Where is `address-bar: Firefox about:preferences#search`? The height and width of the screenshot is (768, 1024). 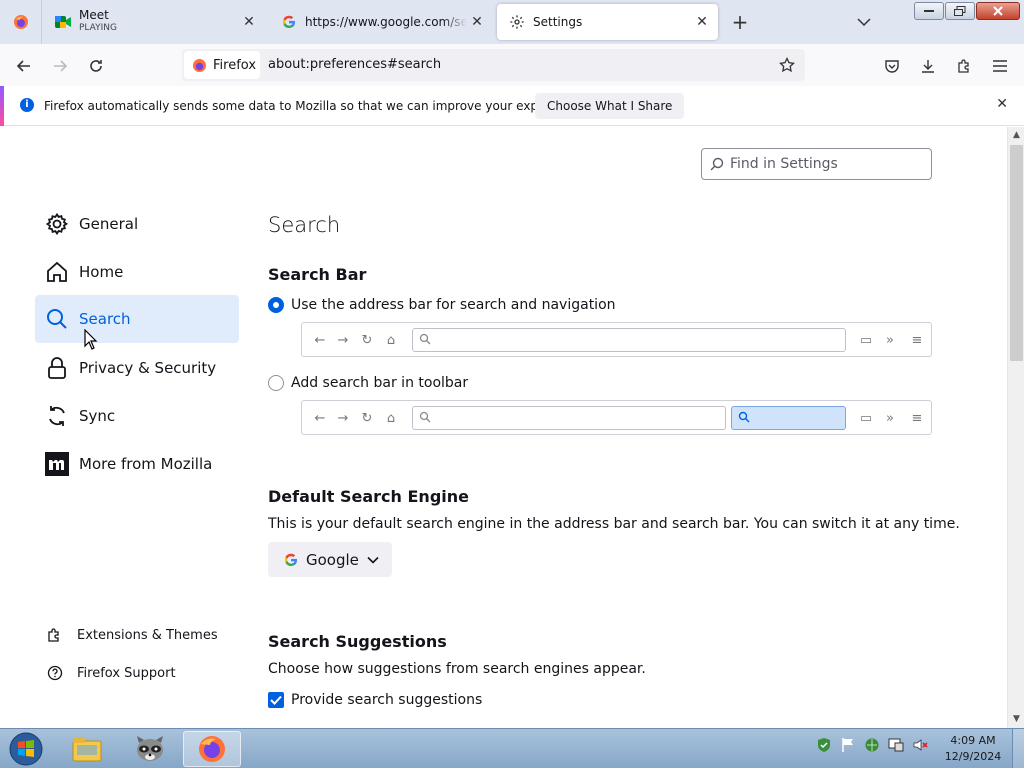
address-bar: Firefox about:preferences#search is located at coordinates (493, 65).